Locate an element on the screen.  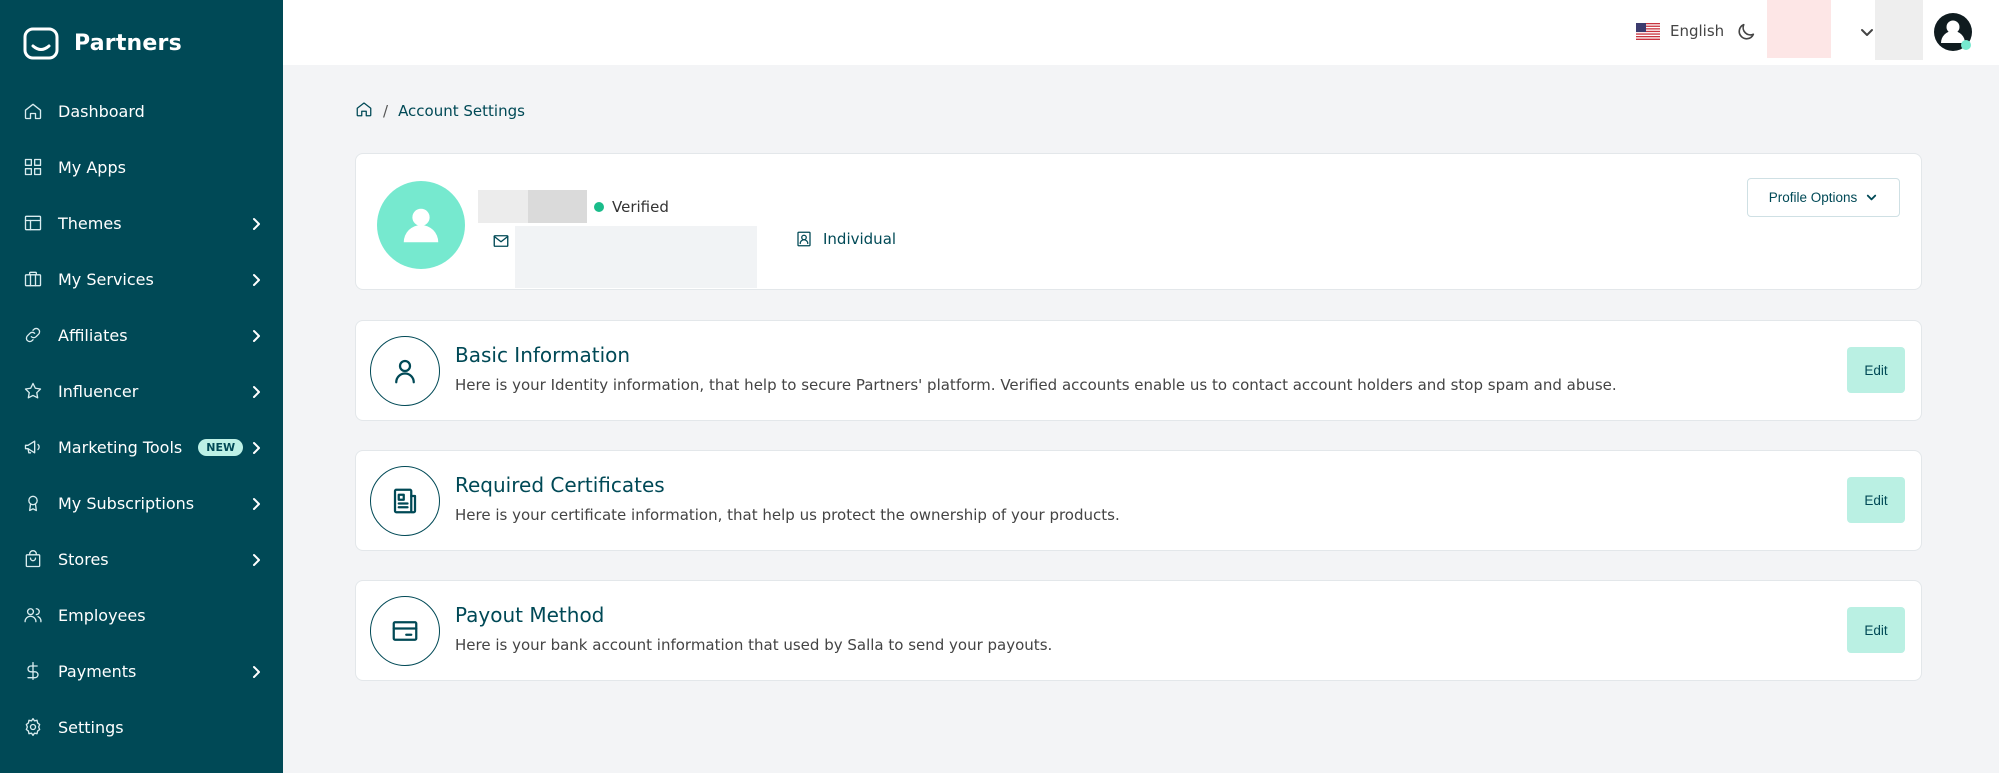
language-label: English is located at coordinates (1697, 31).